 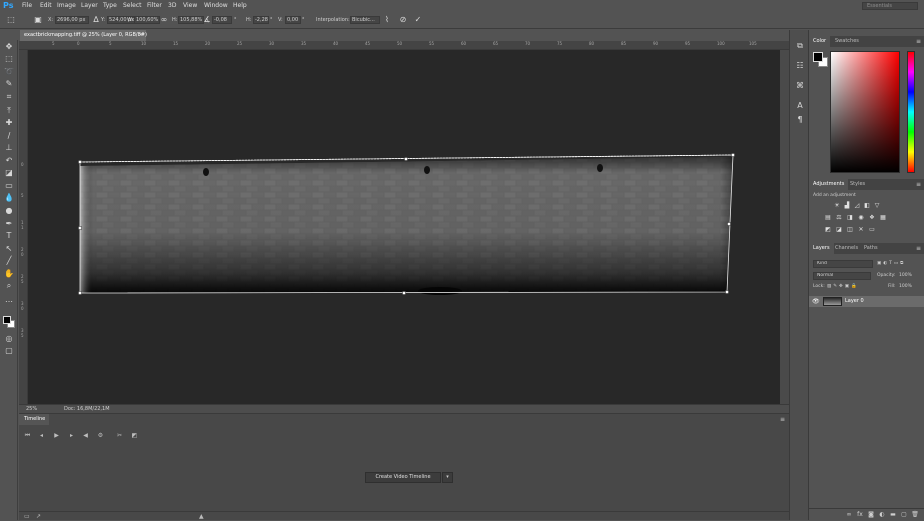 What do you see at coordinates (850, 229) in the screenshot?
I see `threshold-icon: ◫` at bounding box center [850, 229].